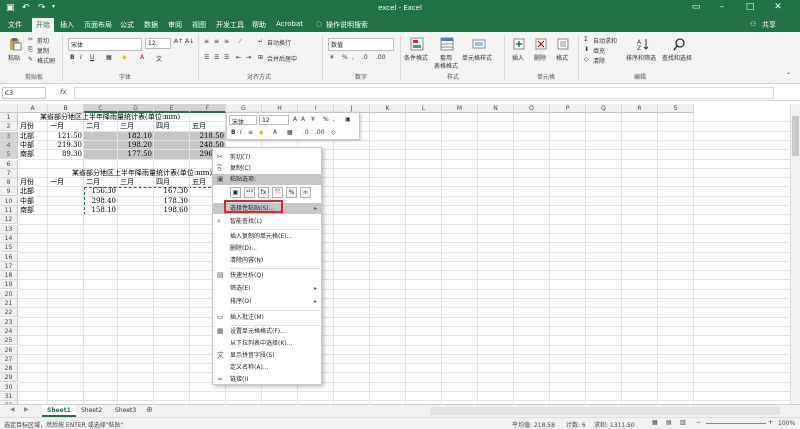  I want to click on phonetic-icon: 文, so click(159, 58).